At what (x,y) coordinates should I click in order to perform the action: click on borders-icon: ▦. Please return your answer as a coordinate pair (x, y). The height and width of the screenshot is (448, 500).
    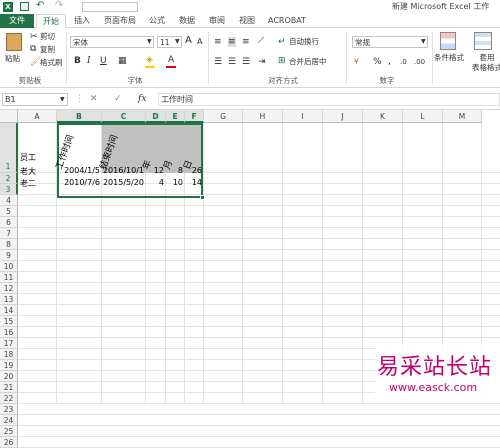
    Looking at the image, I should click on (122, 61).